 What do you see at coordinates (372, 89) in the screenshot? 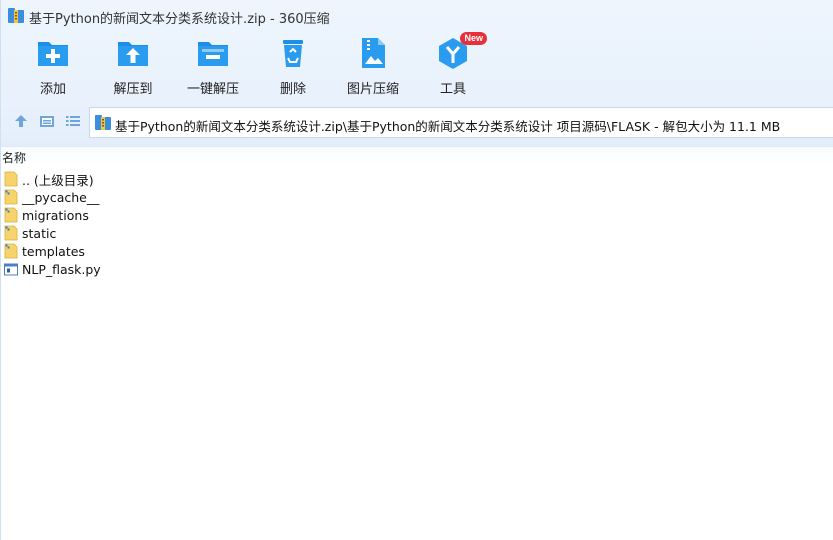
I see `image-compress-label: 图片压缩` at bounding box center [372, 89].